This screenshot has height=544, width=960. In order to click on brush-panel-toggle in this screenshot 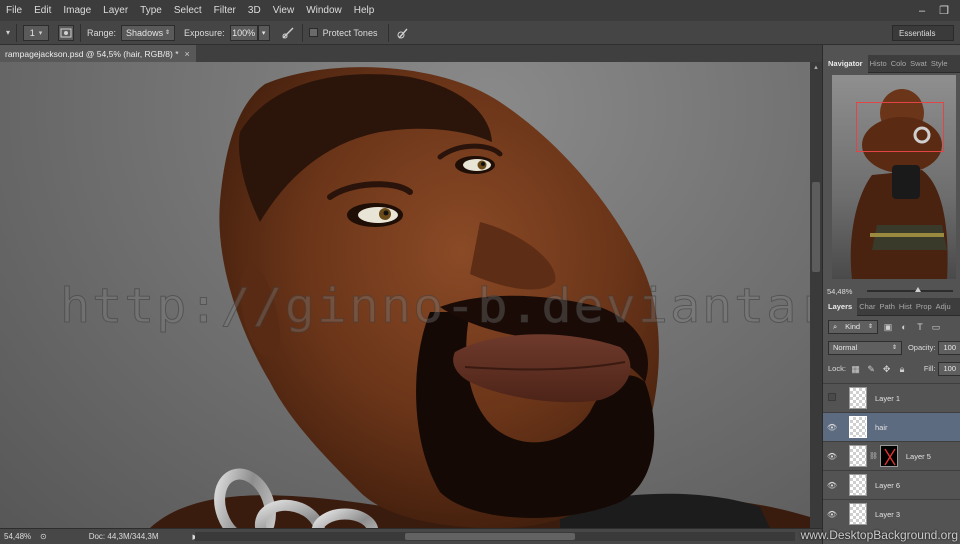, I will do `click(66, 32)`.